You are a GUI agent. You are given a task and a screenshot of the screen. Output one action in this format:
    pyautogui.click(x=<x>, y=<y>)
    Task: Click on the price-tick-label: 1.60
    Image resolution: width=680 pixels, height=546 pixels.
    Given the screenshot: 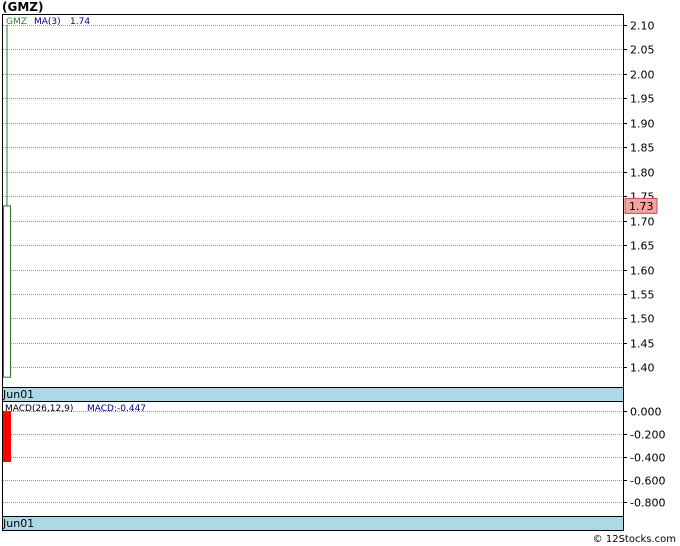 What is the action you would take?
    pyautogui.click(x=642, y=271)
    